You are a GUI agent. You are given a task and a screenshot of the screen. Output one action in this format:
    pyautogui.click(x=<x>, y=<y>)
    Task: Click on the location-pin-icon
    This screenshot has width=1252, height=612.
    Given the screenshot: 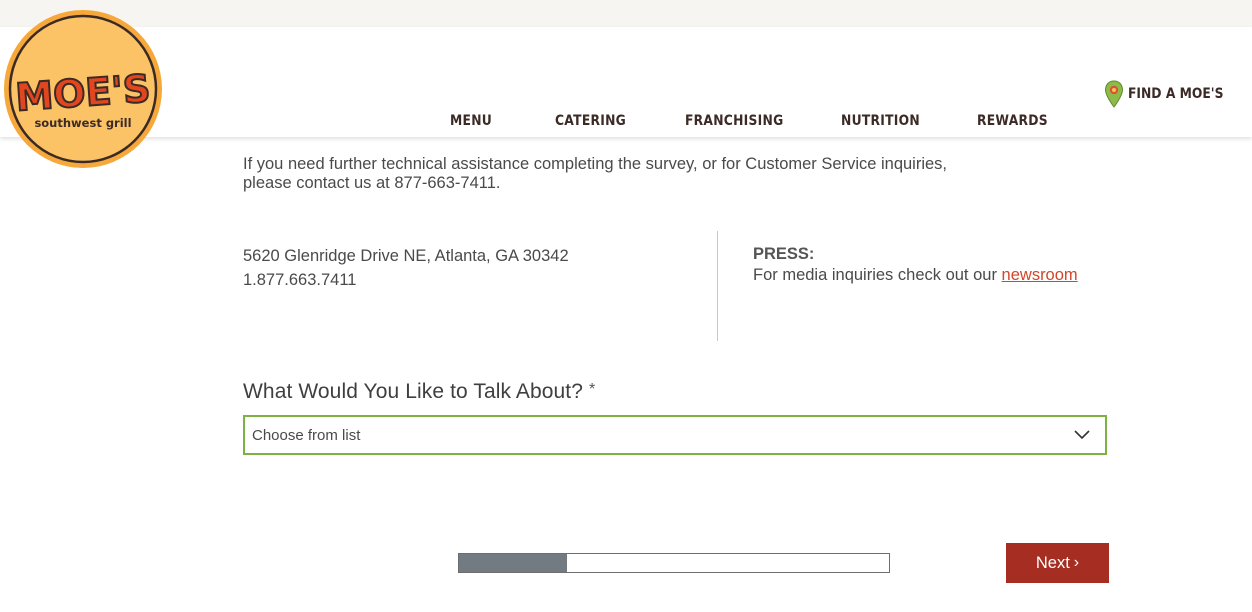 What is the action you would take?
    pyautogui.click(x=1114, y=94)
    